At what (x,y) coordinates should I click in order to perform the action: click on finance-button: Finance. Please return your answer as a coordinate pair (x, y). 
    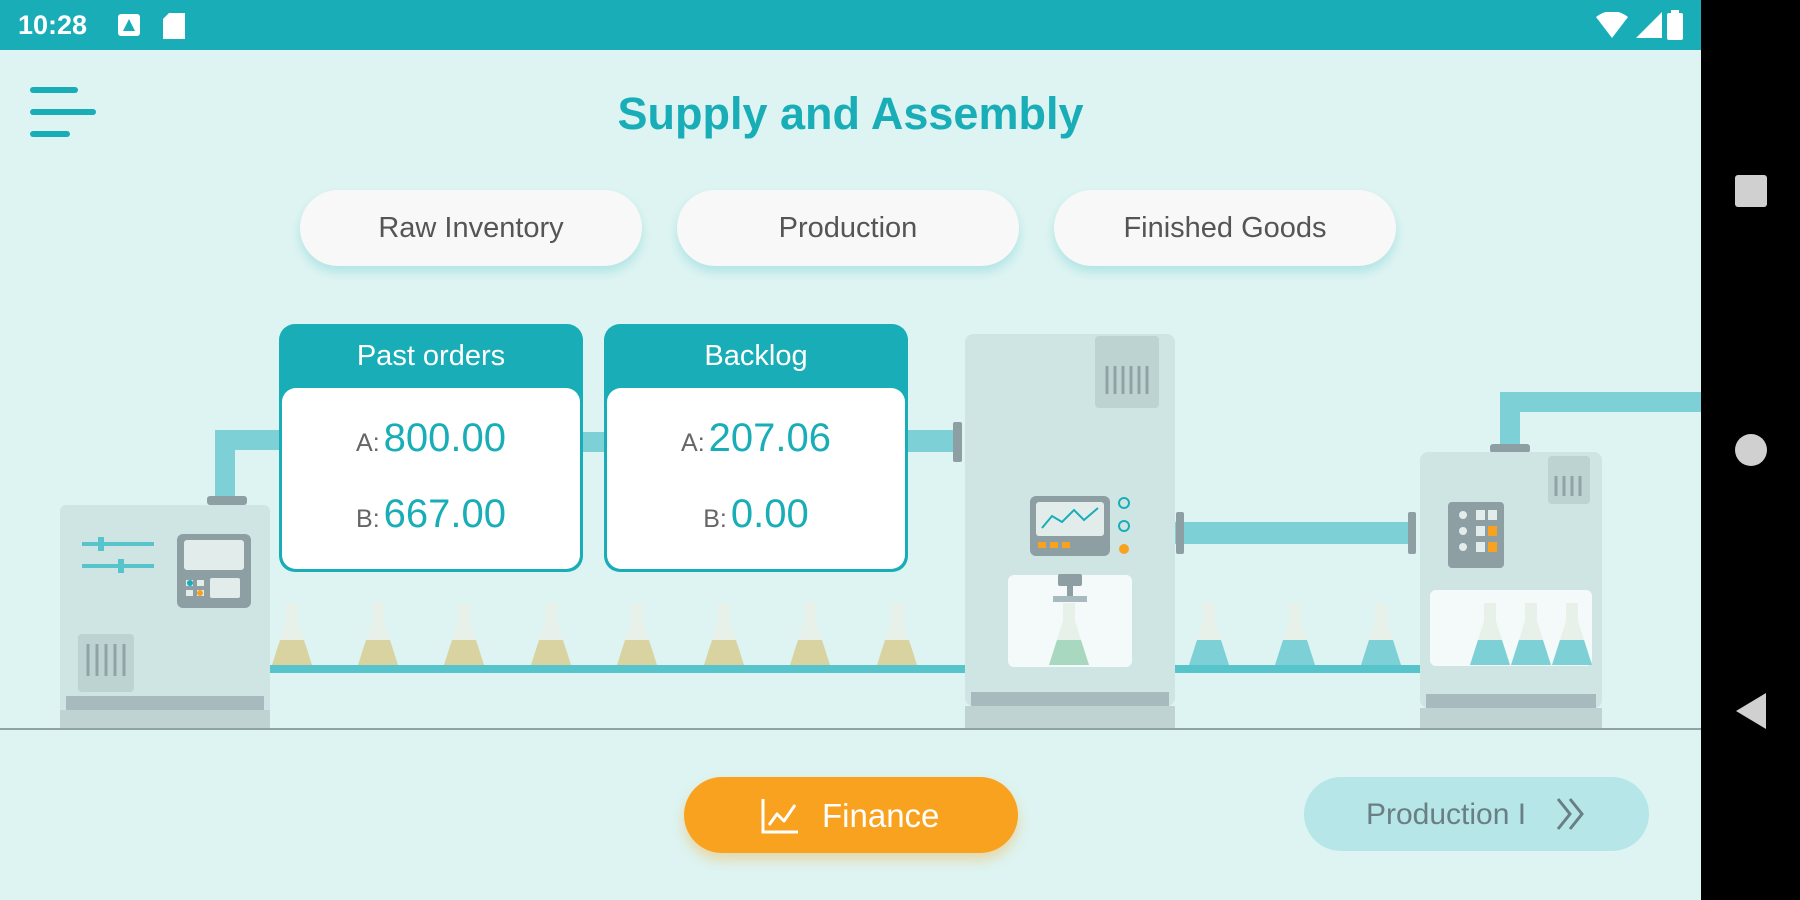
    Looking at the image, I should click on (851, 815).